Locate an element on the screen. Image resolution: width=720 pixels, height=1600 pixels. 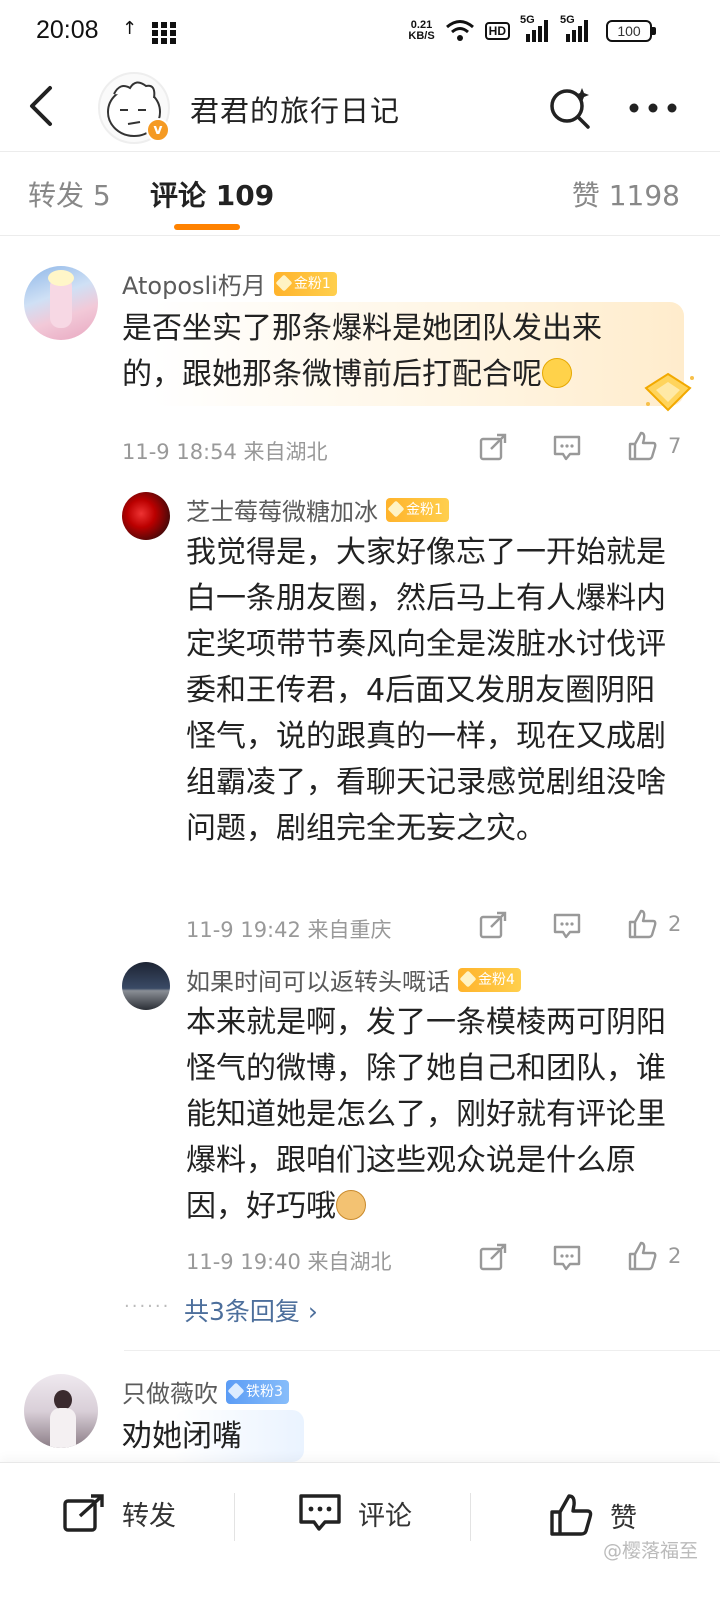
comment-username: Atoposli朽月 金粉1 is located at coordinates (229, 283).